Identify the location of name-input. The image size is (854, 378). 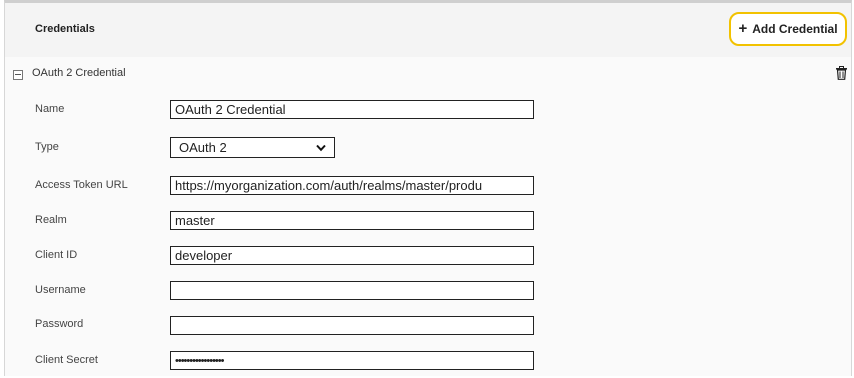
(352, 109).